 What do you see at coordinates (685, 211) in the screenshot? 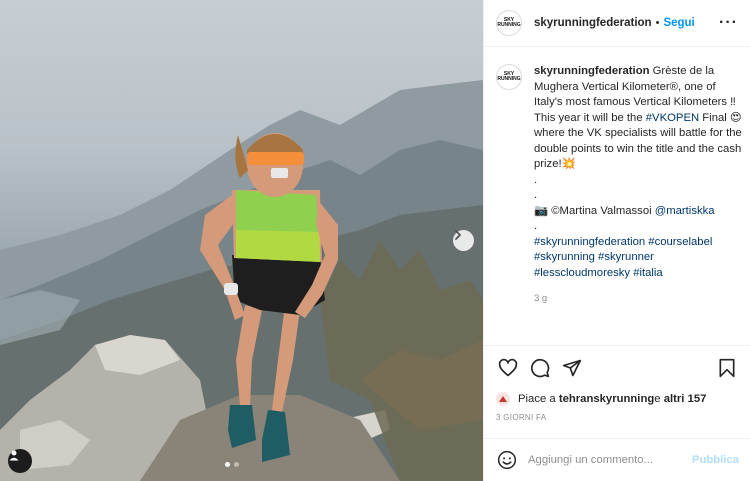
I see `credit-handle: @martiskka` at bounding box center [685, 211].